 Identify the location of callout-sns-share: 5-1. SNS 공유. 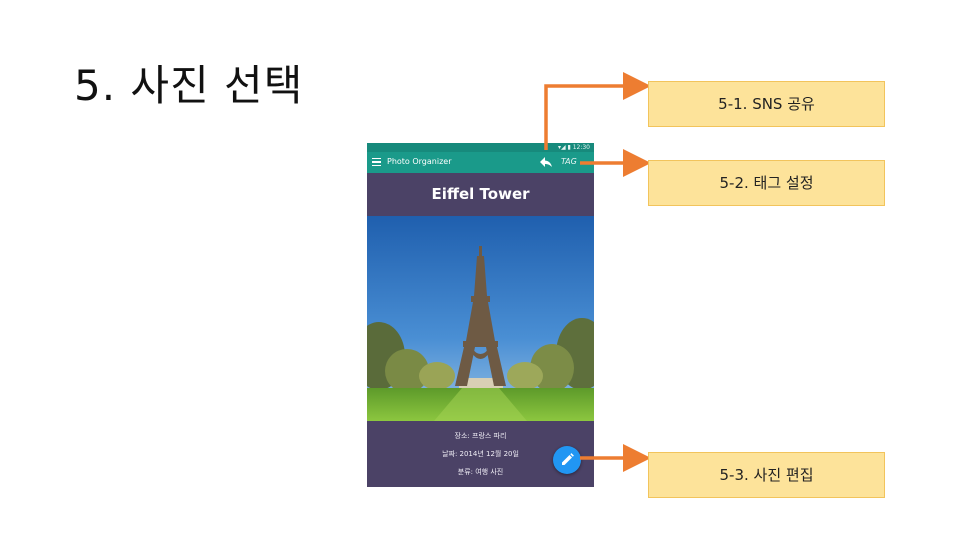
(766, 104).